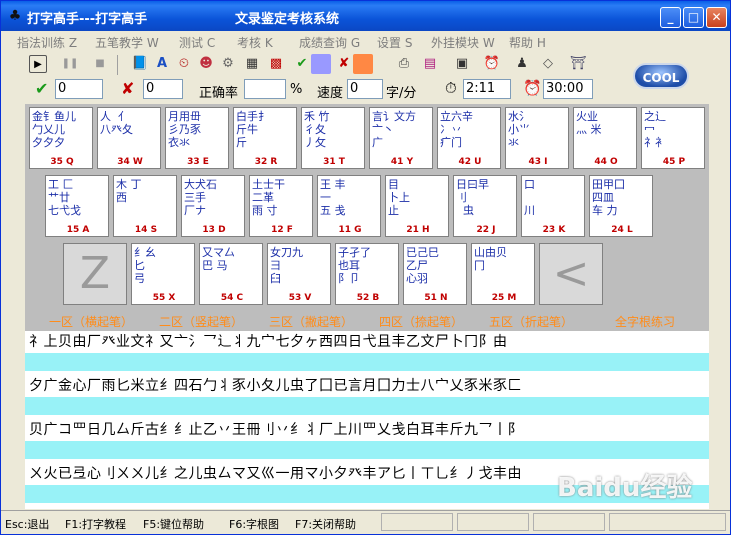 Image resolution: width=731 pixels, height=535 pixels. What do you see at coordinates (70, 64) in the screenshot?
I see `pause-icon: ❚❚` at bounding box center [70, 64].